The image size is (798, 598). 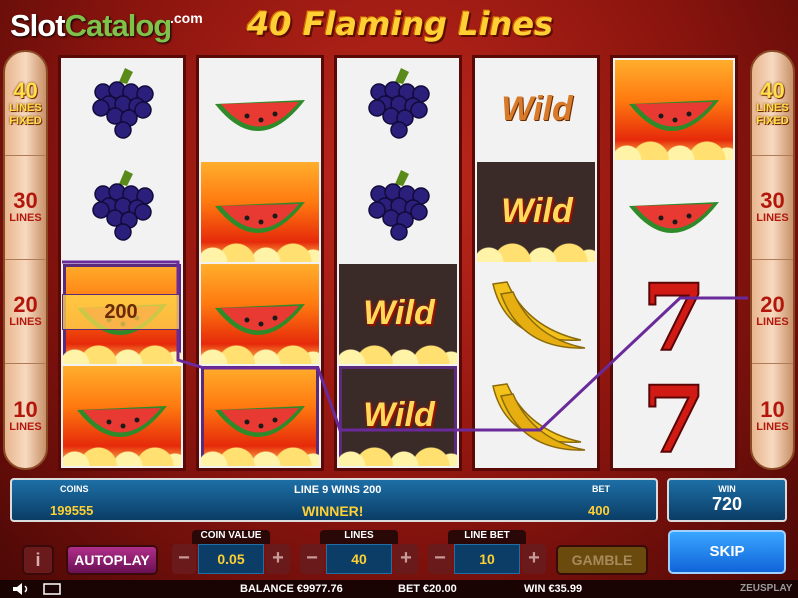 What do you see at coordinates (112, 560) in the screenshot?
I see `autoplay-button: AUTOPLAY` at bounding box center [112, 560].